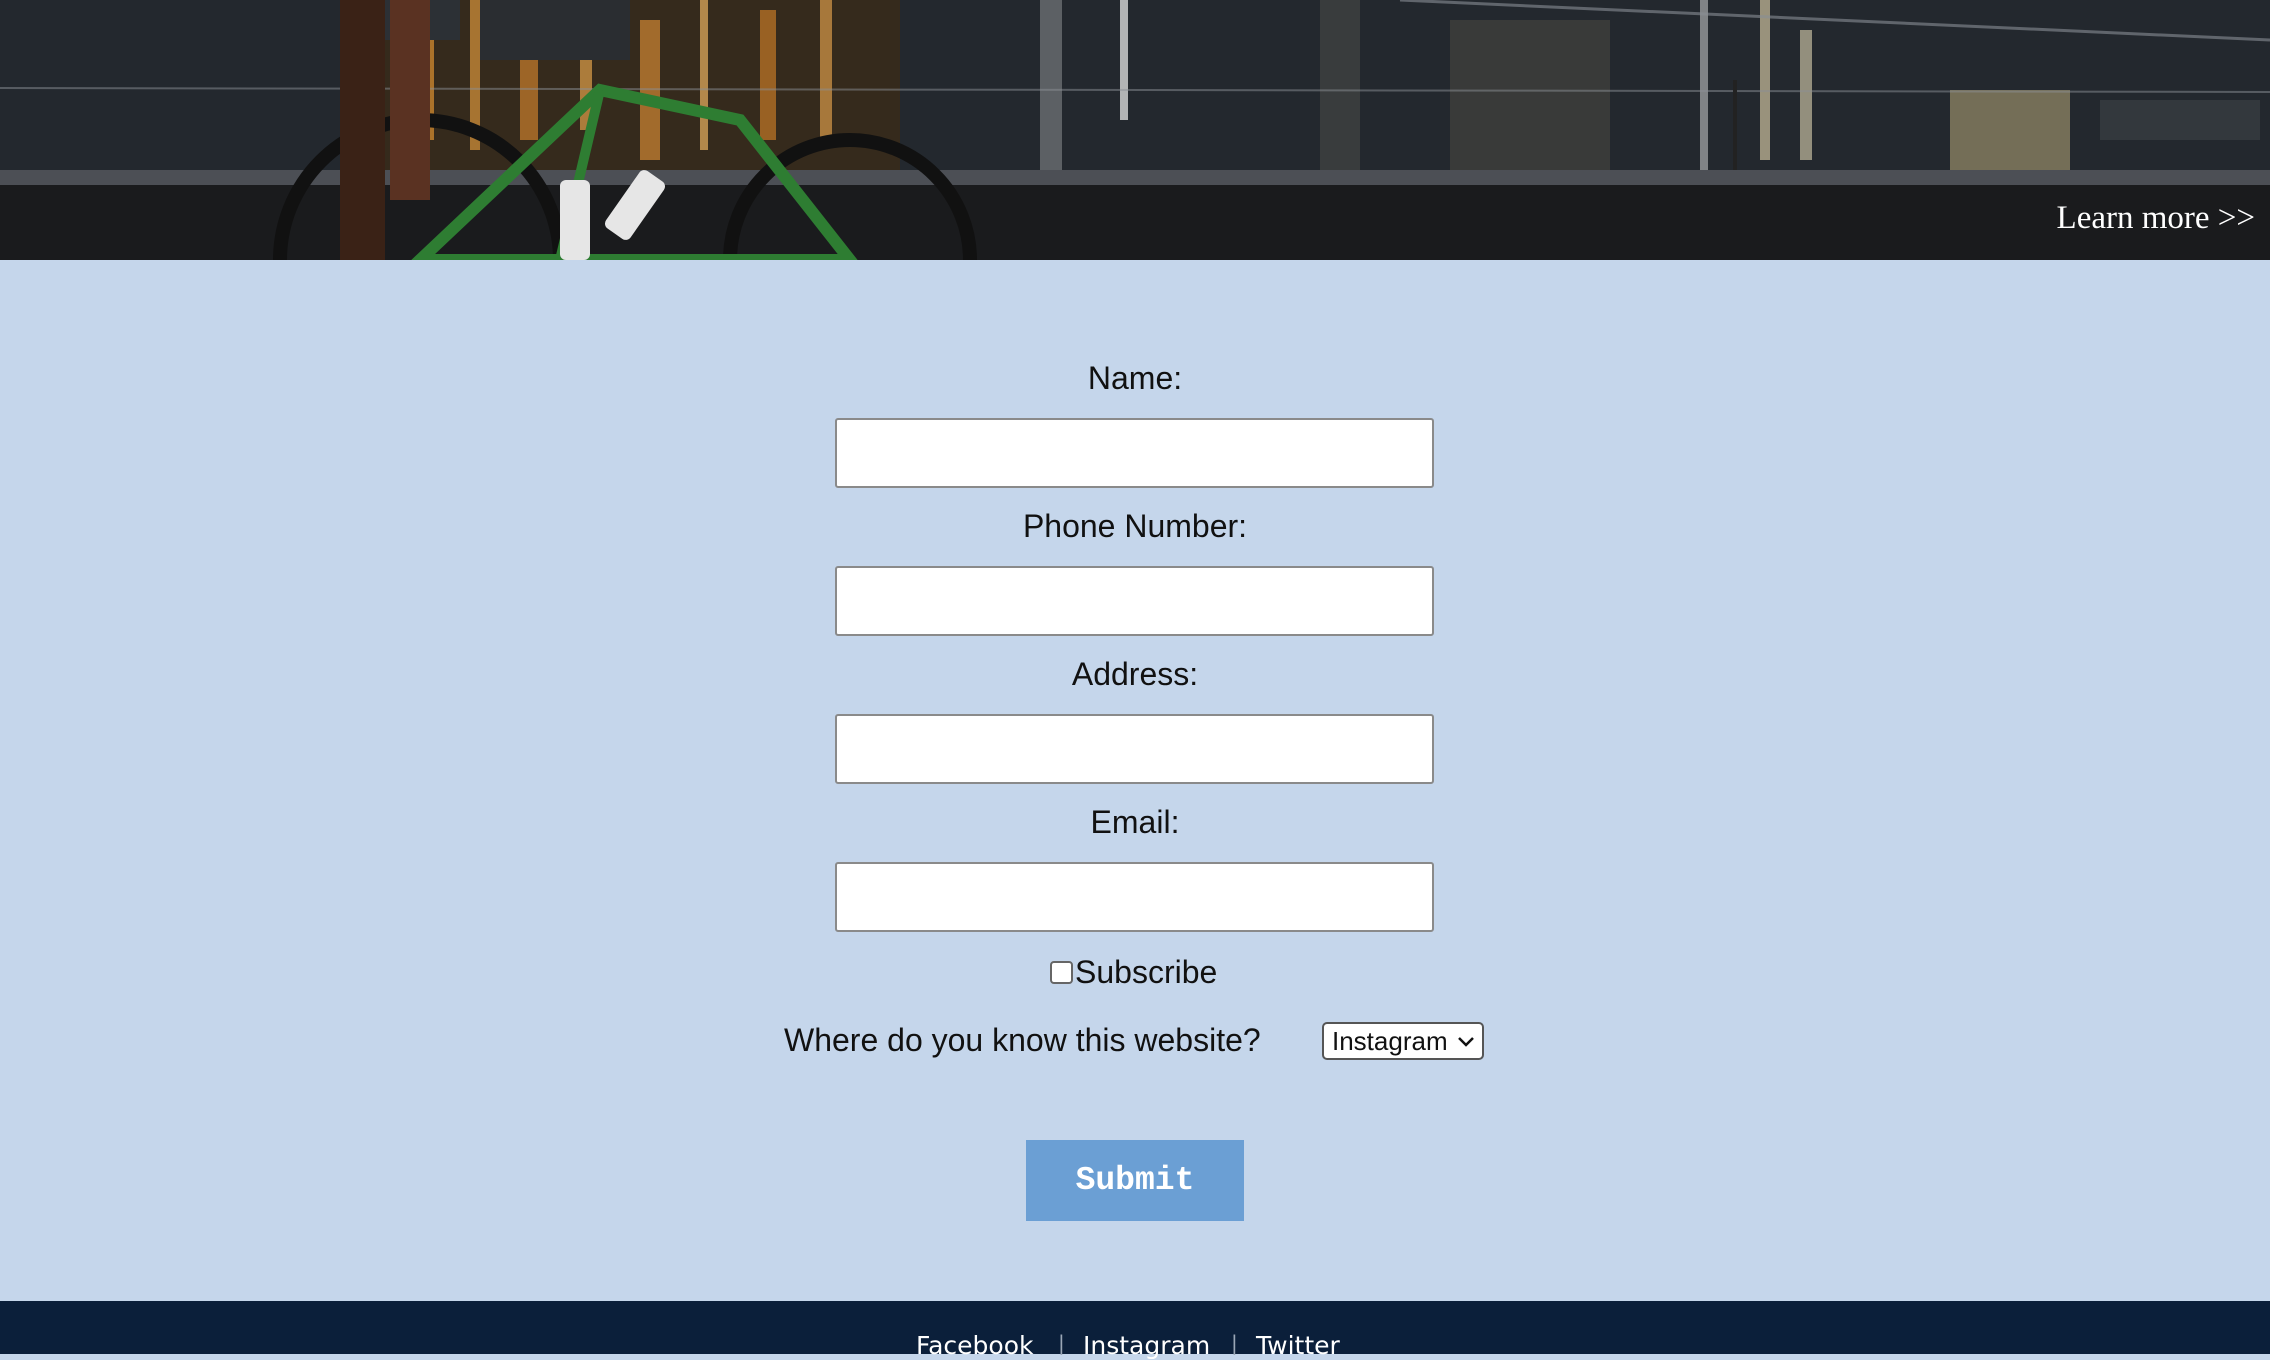 This screenshot has width=2270, height=1360. What do you see at coordinates (1135, 378) in the screenshot?
I see `name-label: Name:` at bounding box center [1135, 378].